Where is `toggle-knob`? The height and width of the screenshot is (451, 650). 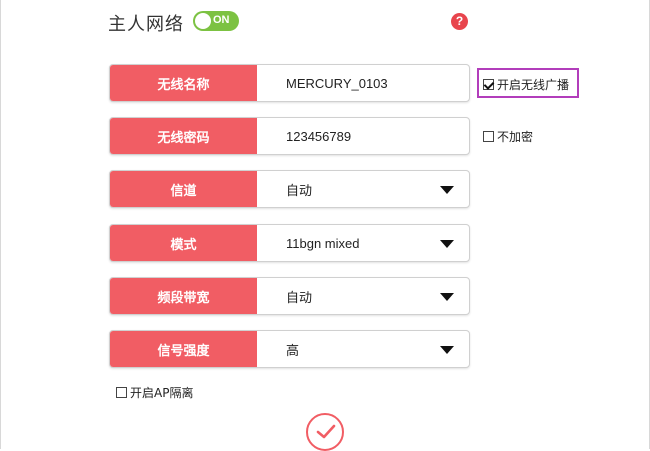
toggle-knob is located at coordinates (203, 21).